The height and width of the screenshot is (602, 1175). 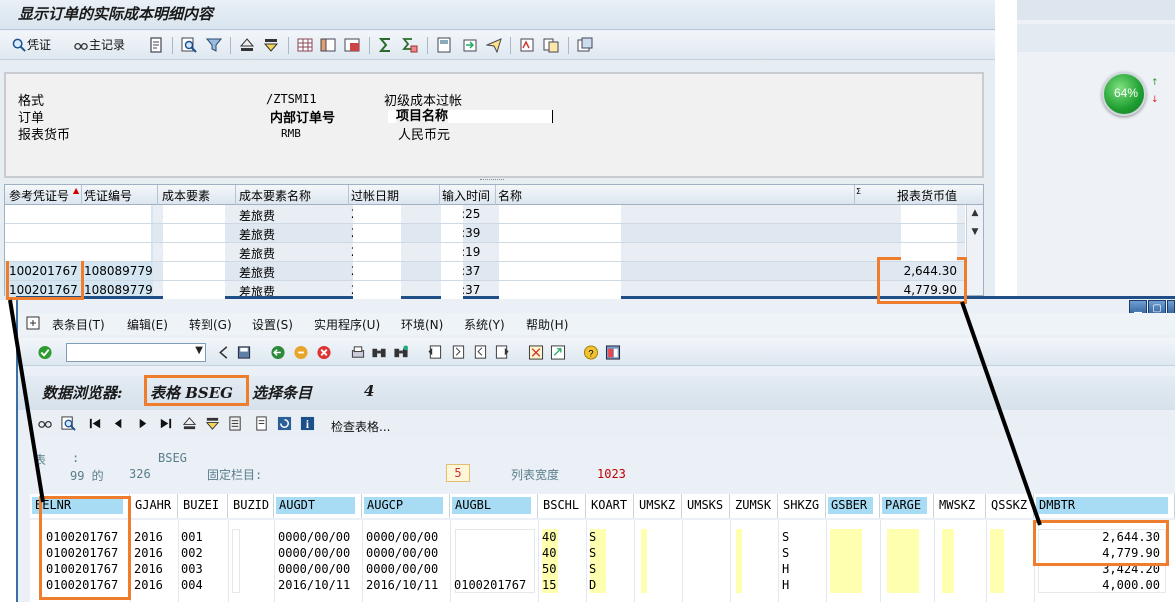 What do you see at coordinates (706, 506) in the screenshot?
I see `col-header-umsks: UMSKS` at bounding box center [706, 506].